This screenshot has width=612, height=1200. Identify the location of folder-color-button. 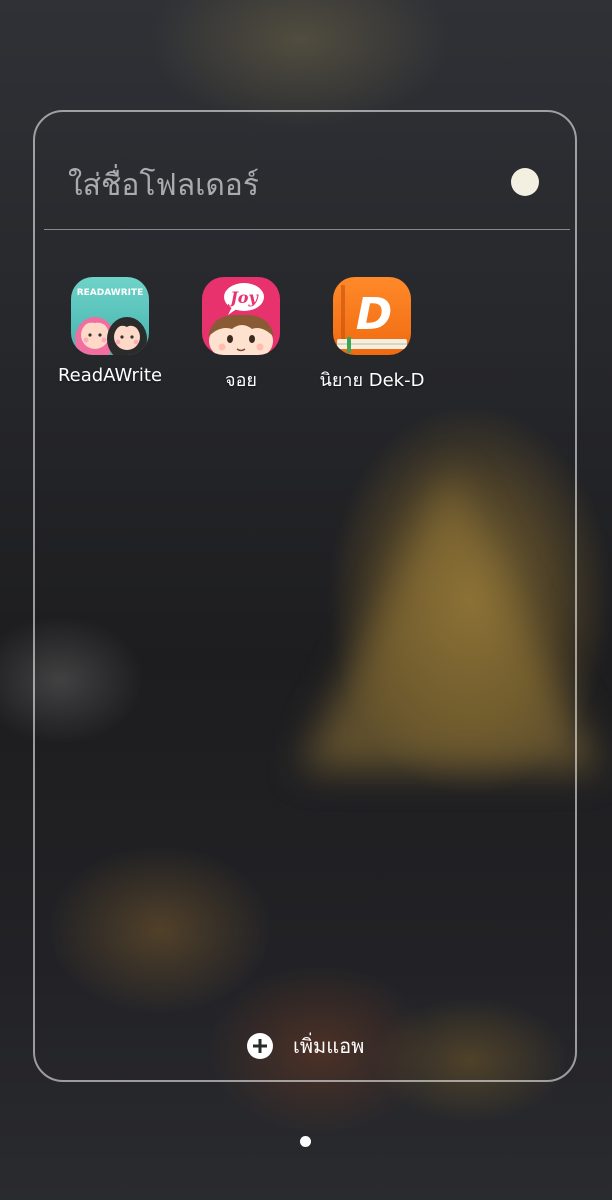
(525, 182).